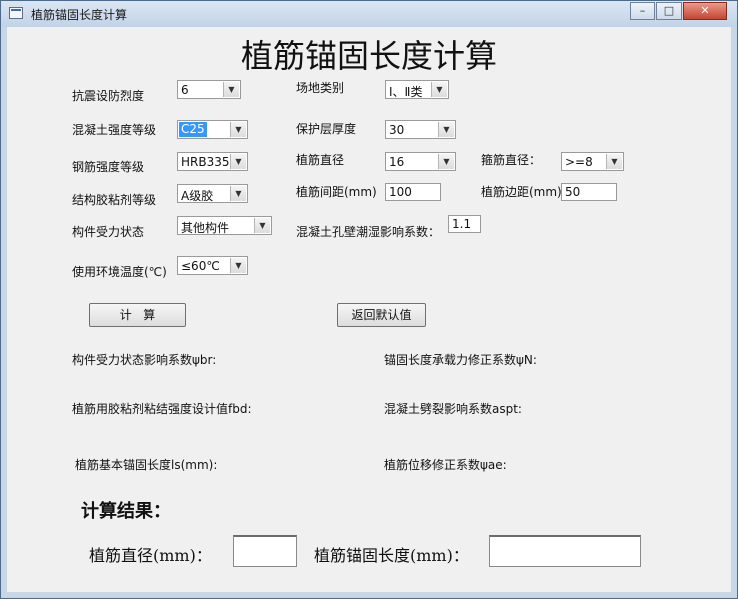  I want to click on coef-psi-ae-label: 植筋位移修正系数ψae:, so click(445, 465).